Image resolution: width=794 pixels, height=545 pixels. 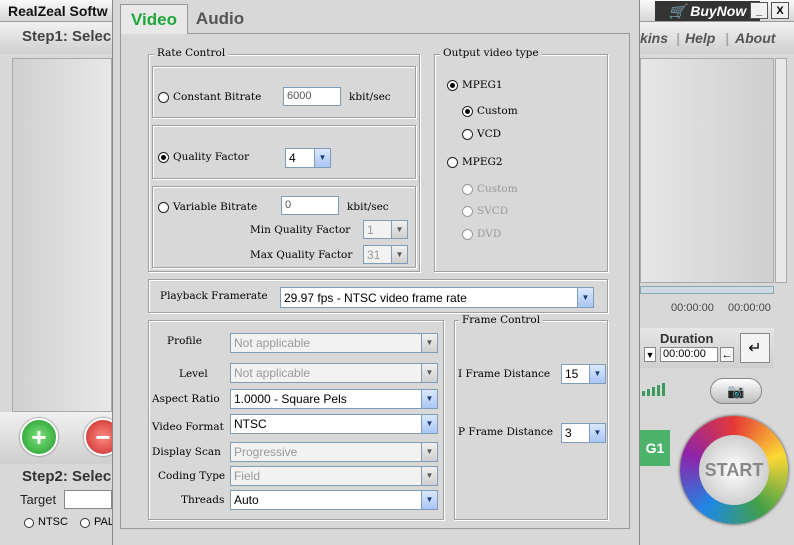 I want to click on mpeg1-radio, so click(x=452, y=85).